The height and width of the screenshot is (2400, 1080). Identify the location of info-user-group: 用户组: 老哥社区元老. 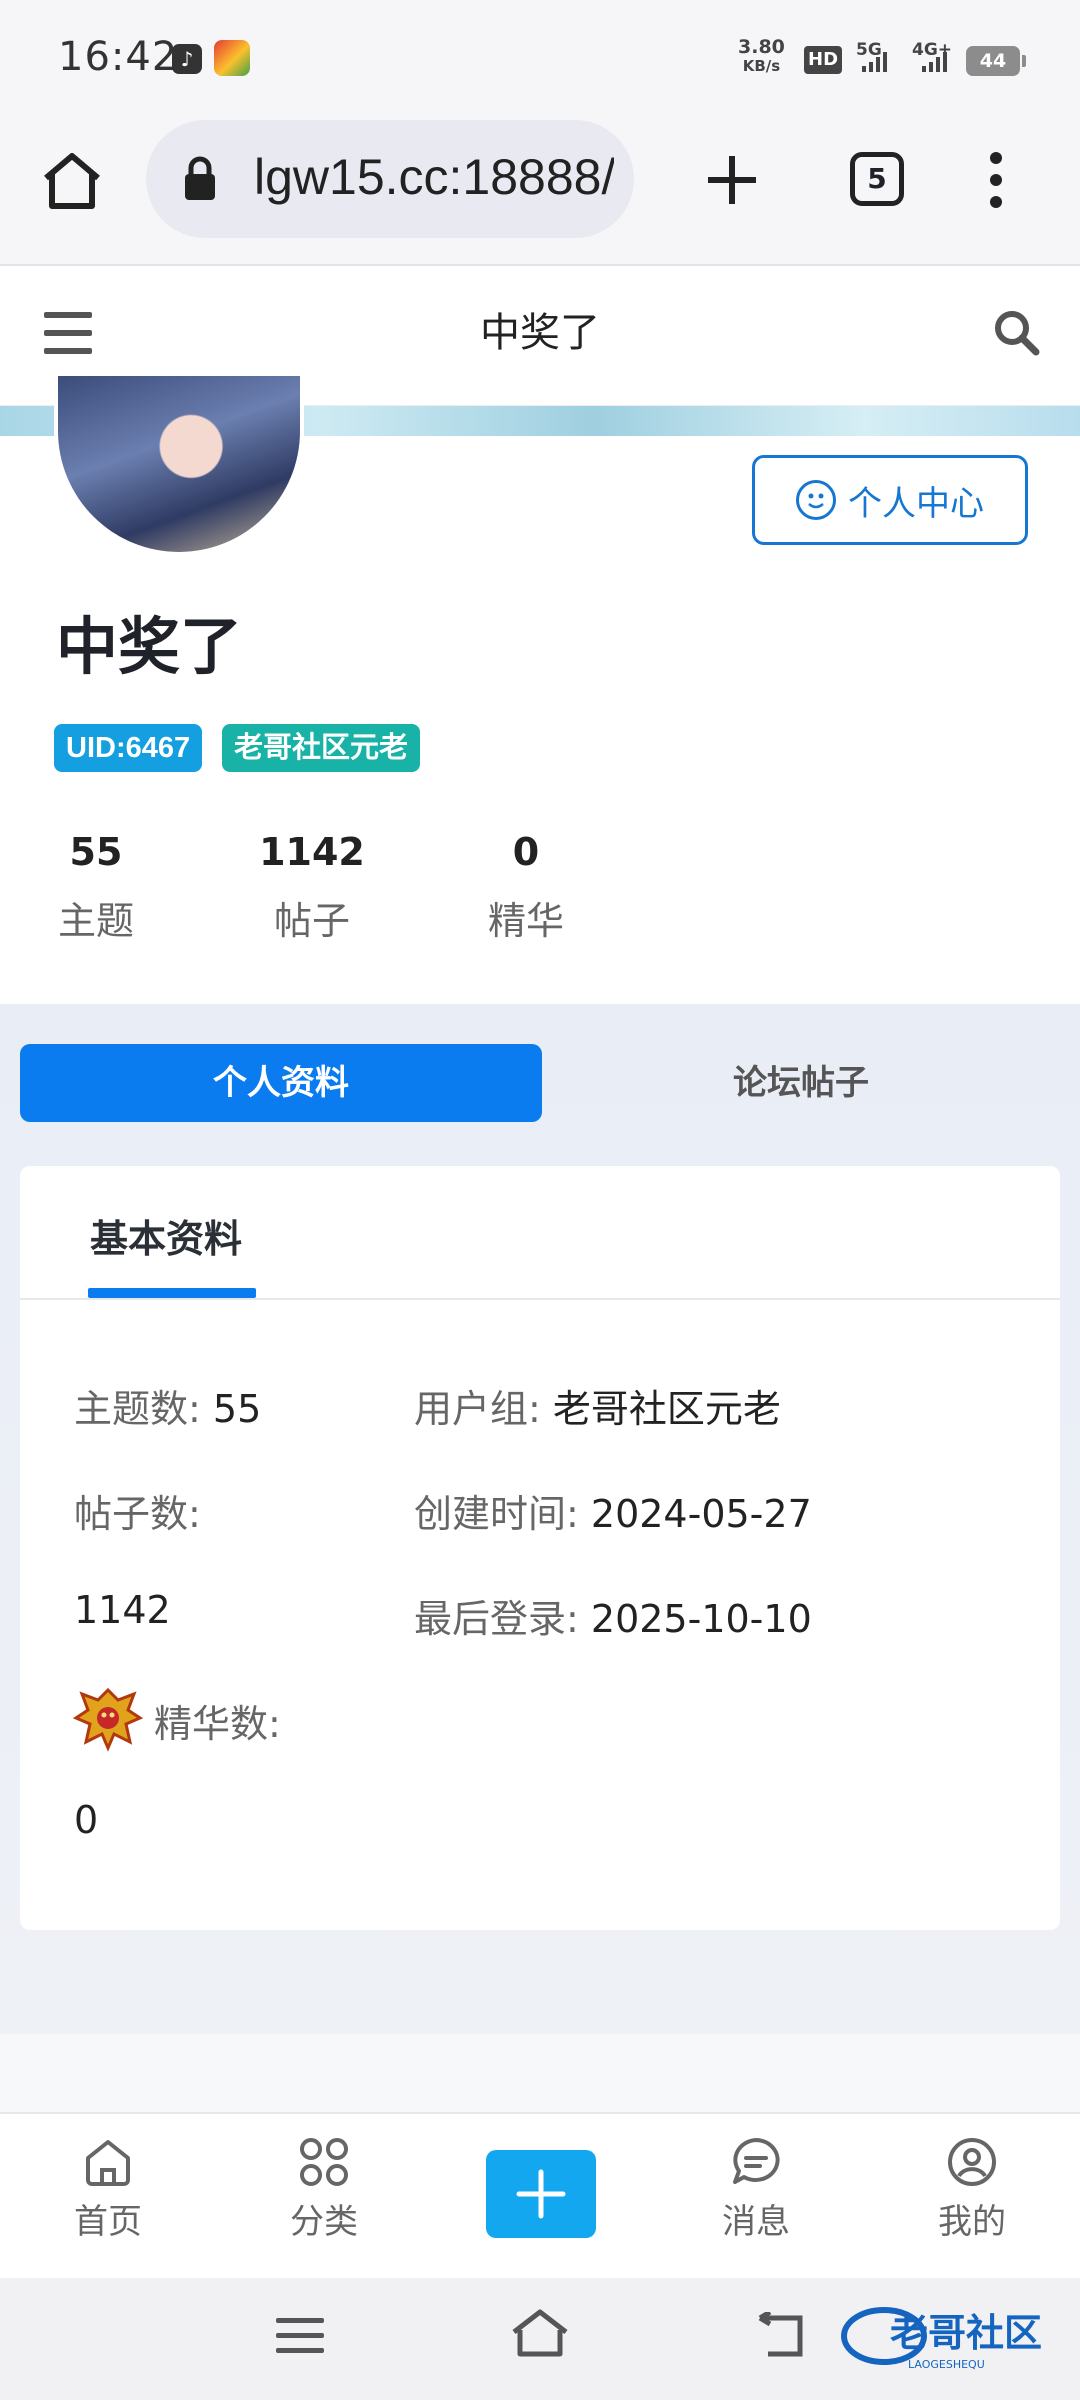
(597, 1409).